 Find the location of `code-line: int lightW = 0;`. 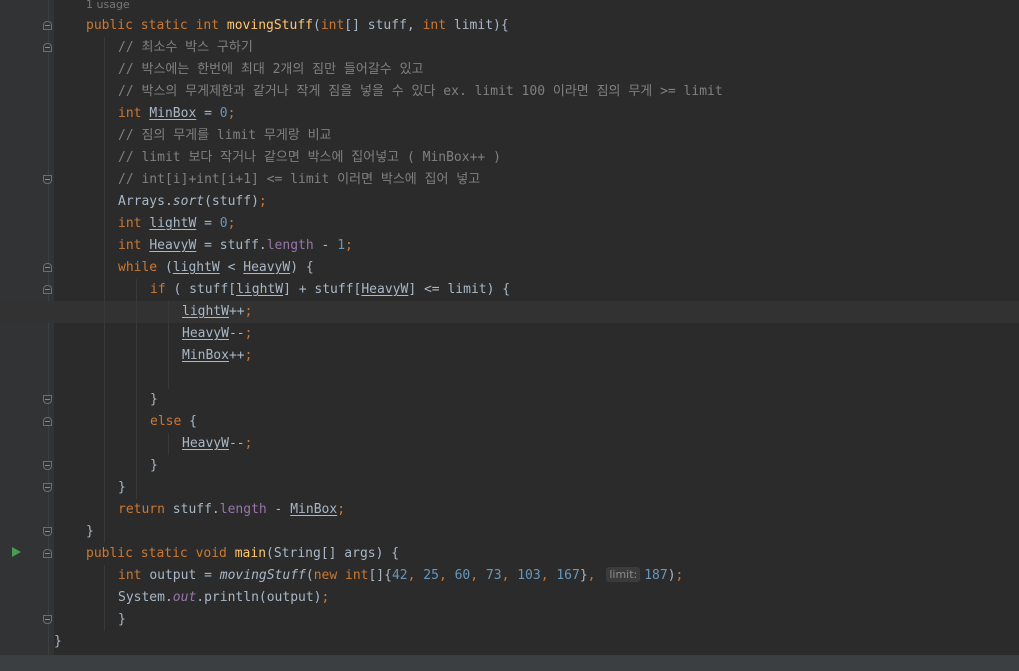

code-line: int lightW = 0; is located at coordinates (509, 224).